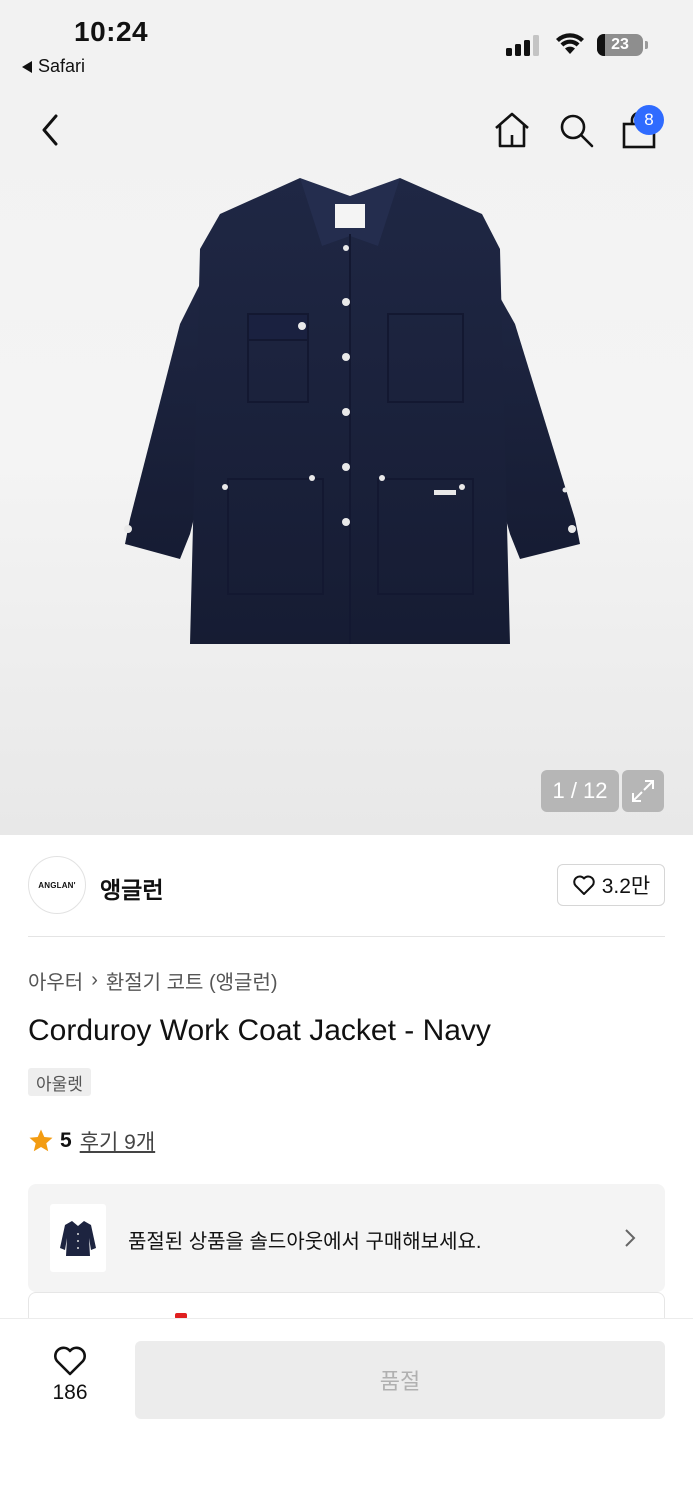  What do you see at coordinates (117, 1141) in the screenshot?
I see `reviews-link: 후기 9개` at bounding box center [117, 1141].